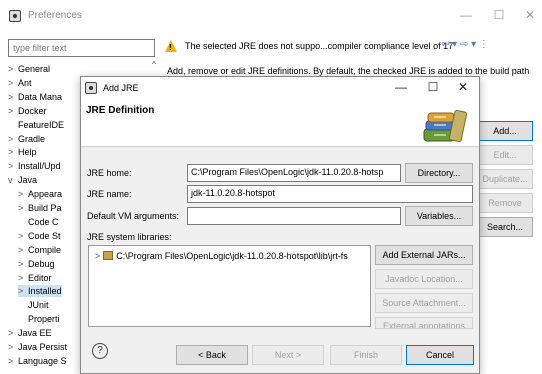 Image resolution: width=542 pixels, height=374 pixels. Describe the element at coordinates (20, 83) in the screenshot. I see `tree-item: > Ant` at that location.